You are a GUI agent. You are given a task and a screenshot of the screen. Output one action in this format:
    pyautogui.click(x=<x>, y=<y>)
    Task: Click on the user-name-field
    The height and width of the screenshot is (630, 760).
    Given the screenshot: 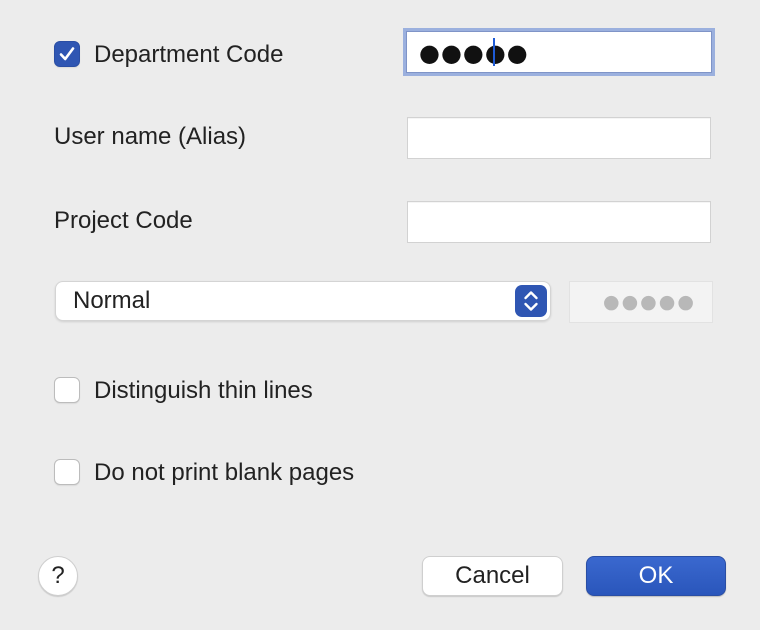 What is the action you would take?
    pyautogui.click(x=559, y=138)
    